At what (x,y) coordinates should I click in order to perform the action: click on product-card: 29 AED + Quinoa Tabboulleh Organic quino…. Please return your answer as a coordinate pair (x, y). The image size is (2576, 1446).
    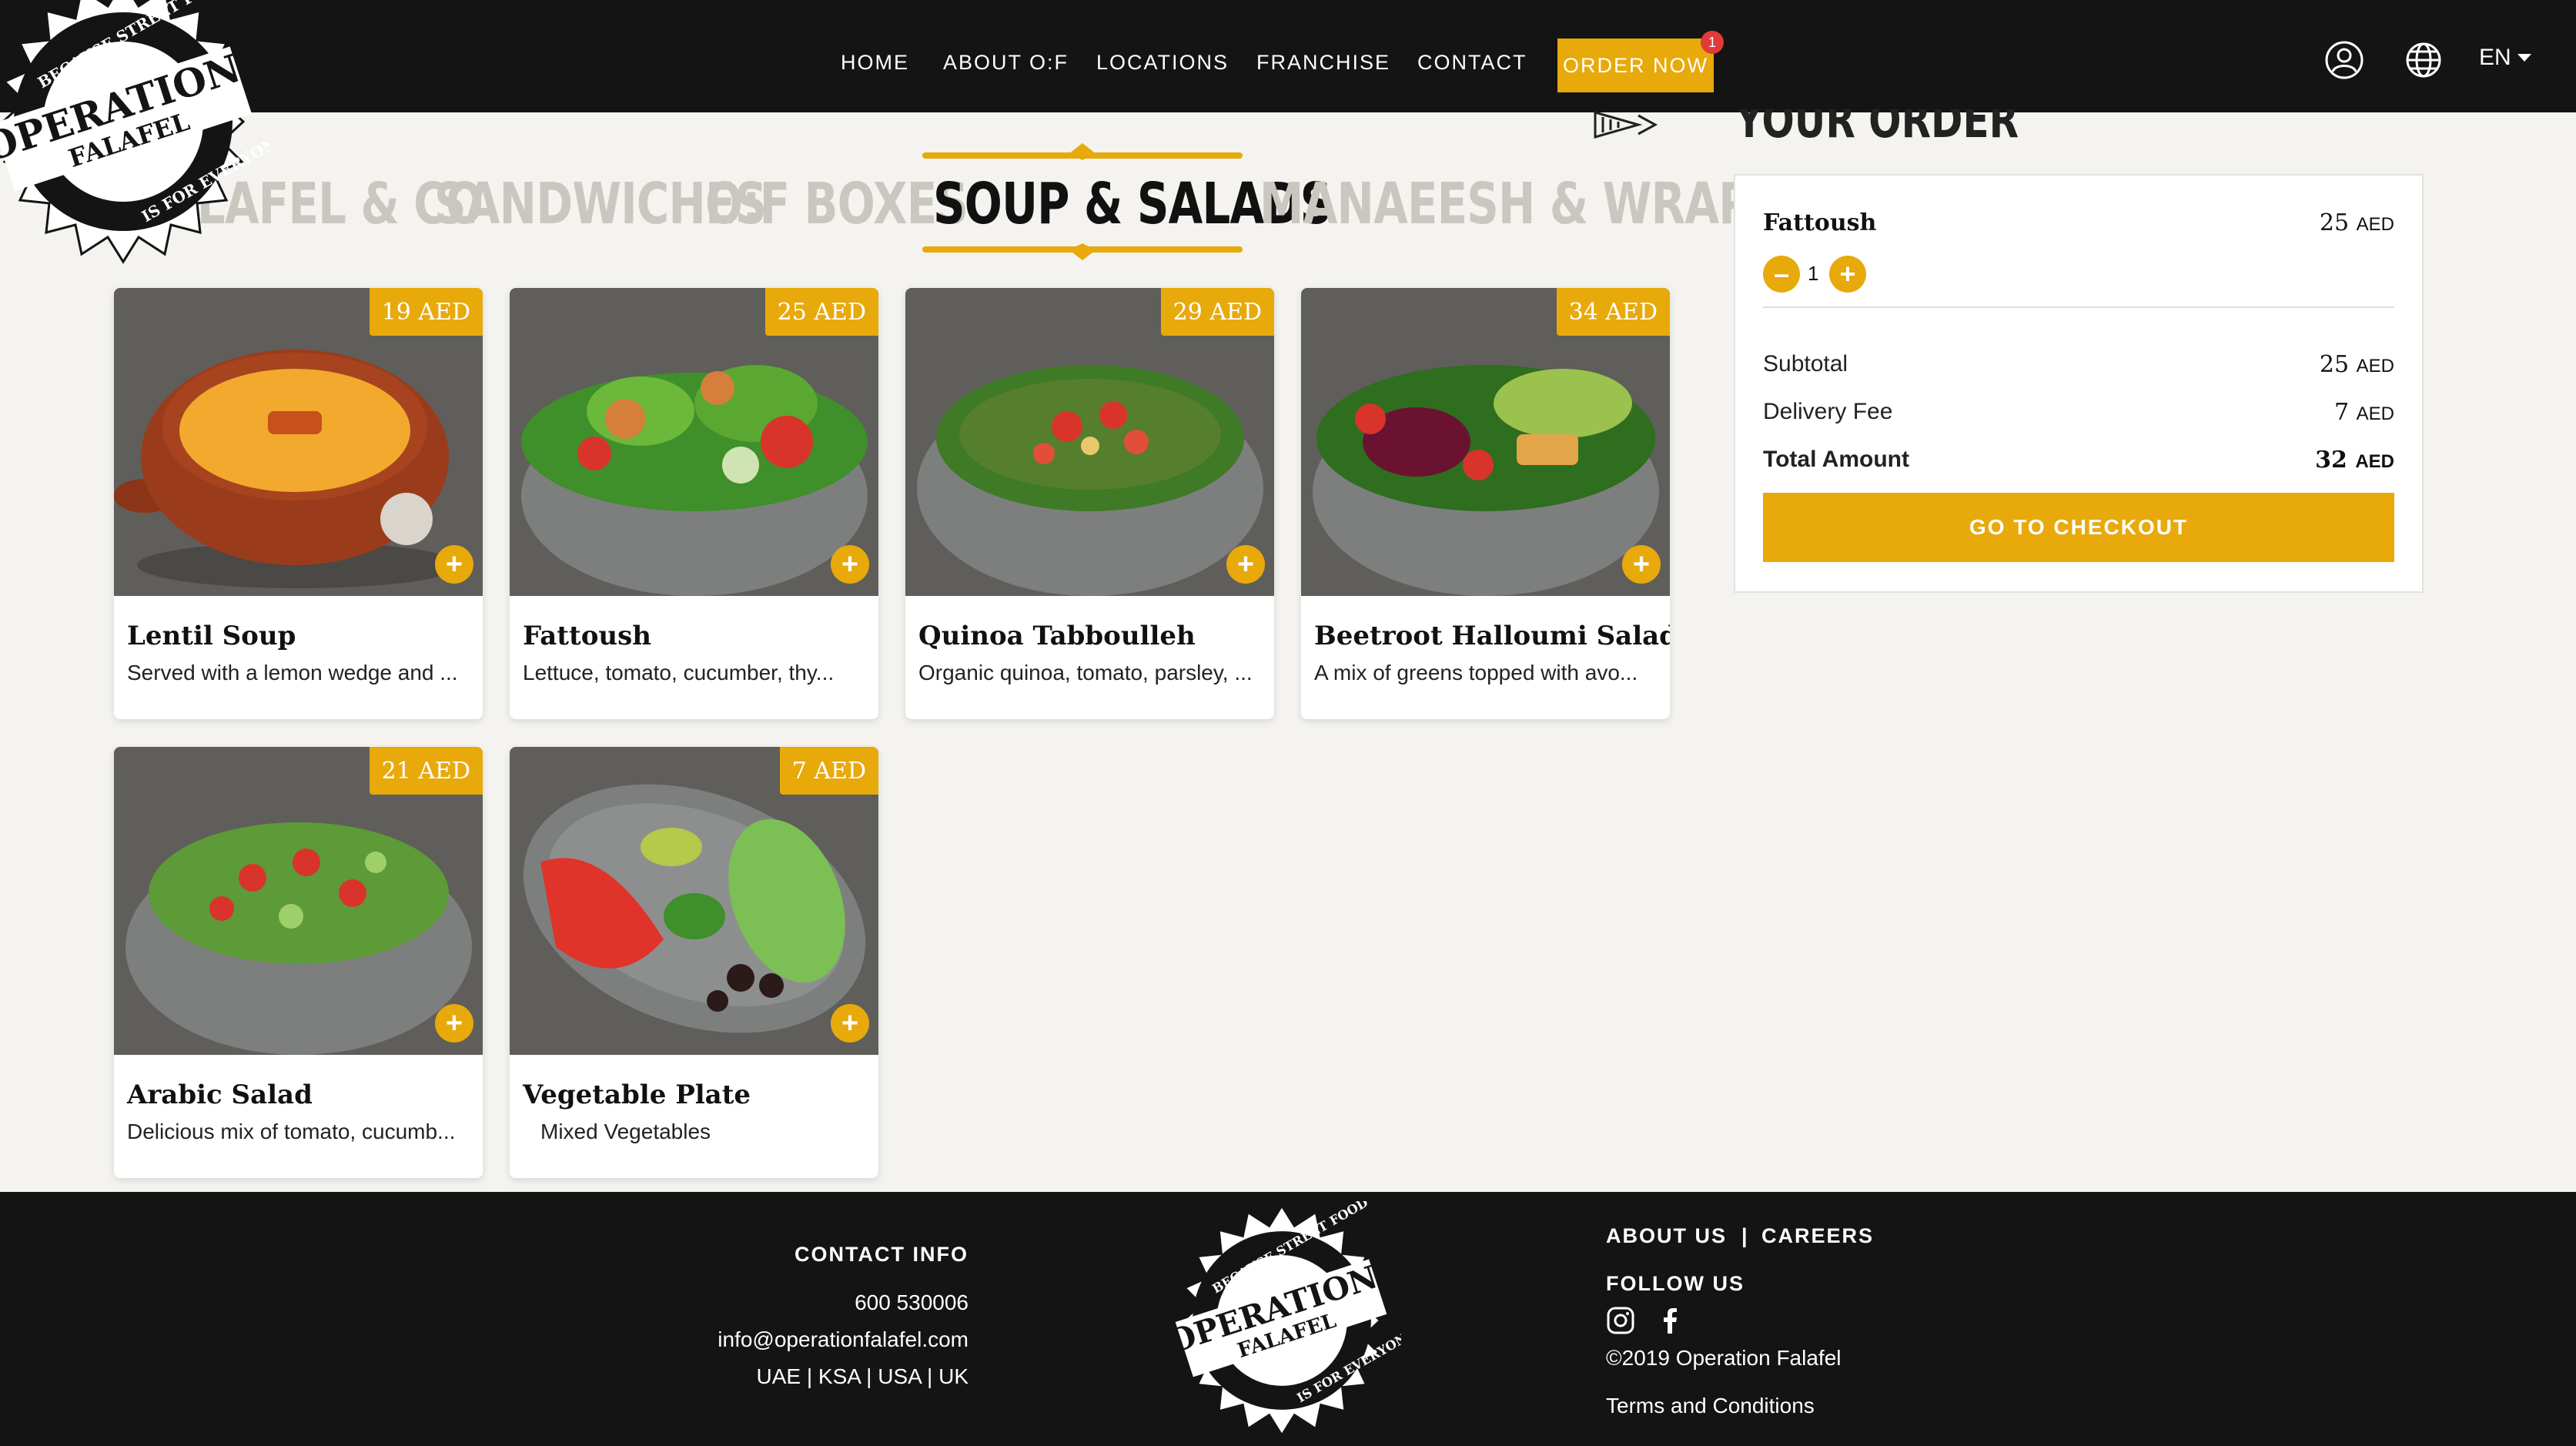
    Looking at the image, I should click on (1089, 503).